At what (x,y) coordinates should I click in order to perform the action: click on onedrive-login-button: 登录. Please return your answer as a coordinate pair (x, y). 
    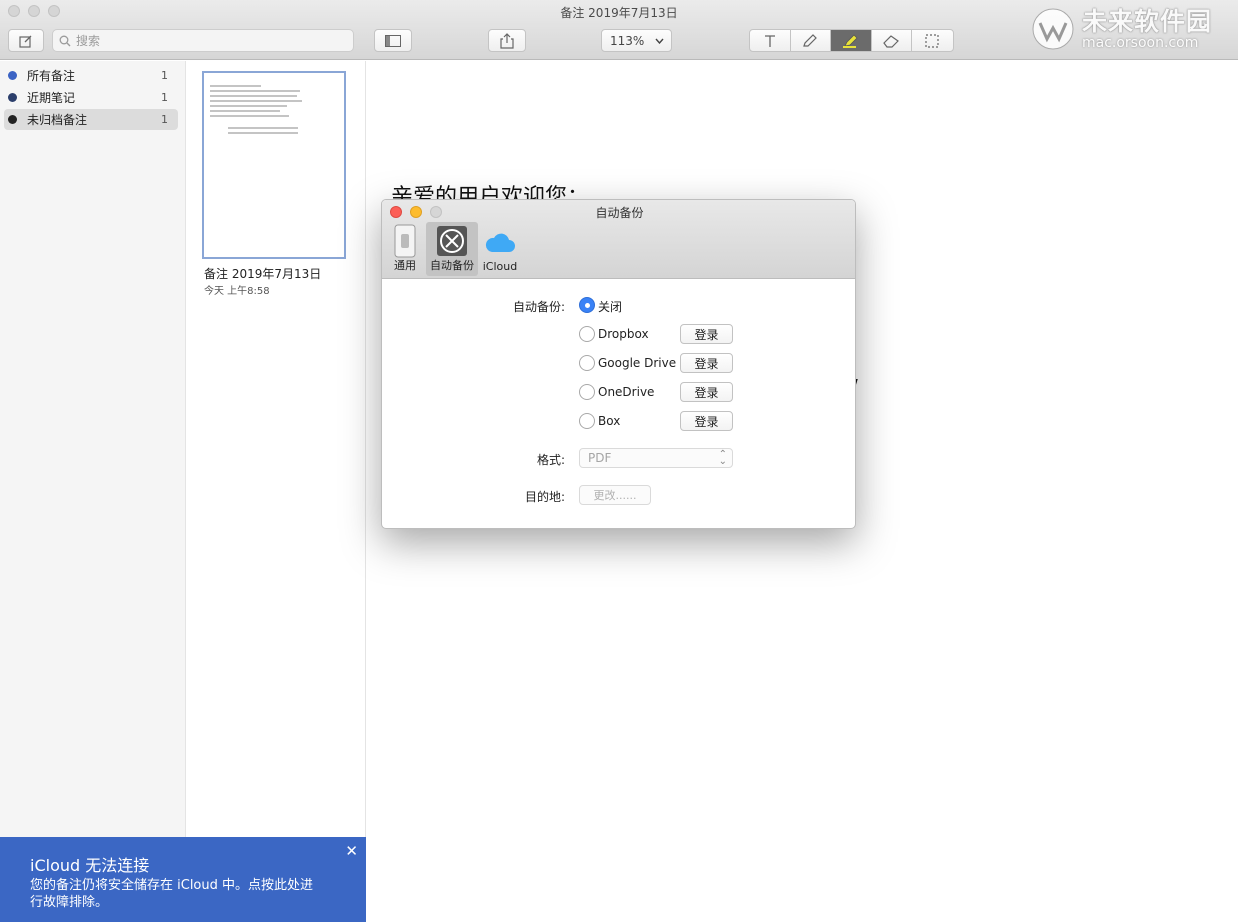
    Looking at the image, I should click on (706, 392).